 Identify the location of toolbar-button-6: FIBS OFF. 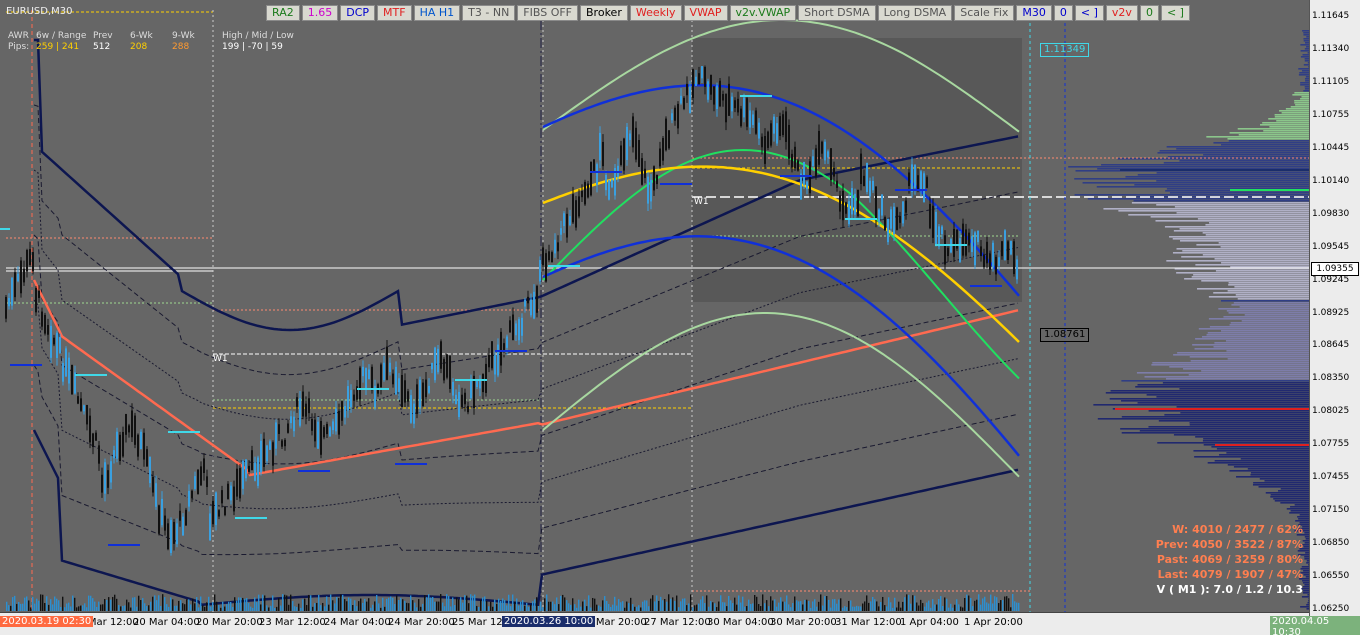
(548, 13).